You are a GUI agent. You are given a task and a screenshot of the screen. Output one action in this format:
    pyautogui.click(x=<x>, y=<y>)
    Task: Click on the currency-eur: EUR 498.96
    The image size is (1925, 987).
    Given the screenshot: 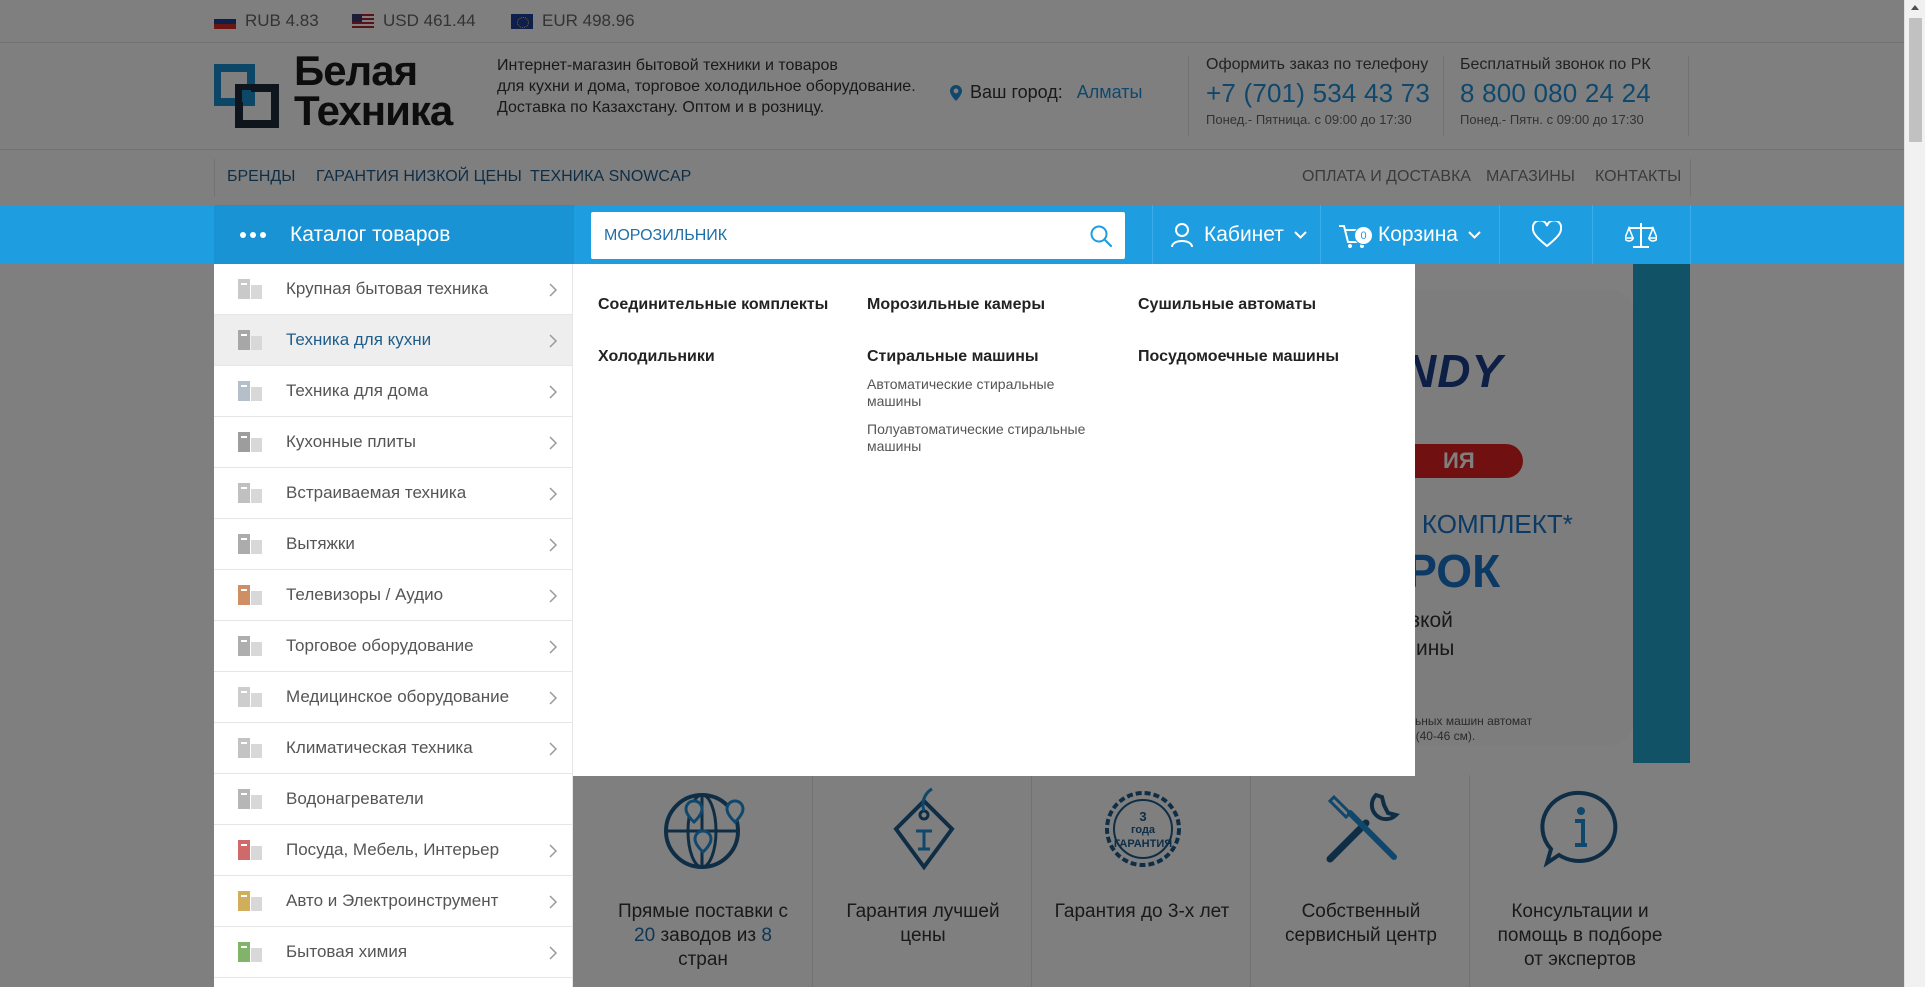 What is the action you would take?
    pyautogui.click(x=573, y=21)
    